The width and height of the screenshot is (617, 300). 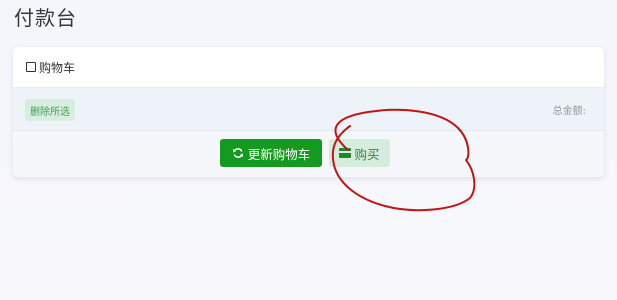 What do you see at coordinates (237, 153) in the screenshot?
I see `refresh-icon` at bounding box center [237, 153].